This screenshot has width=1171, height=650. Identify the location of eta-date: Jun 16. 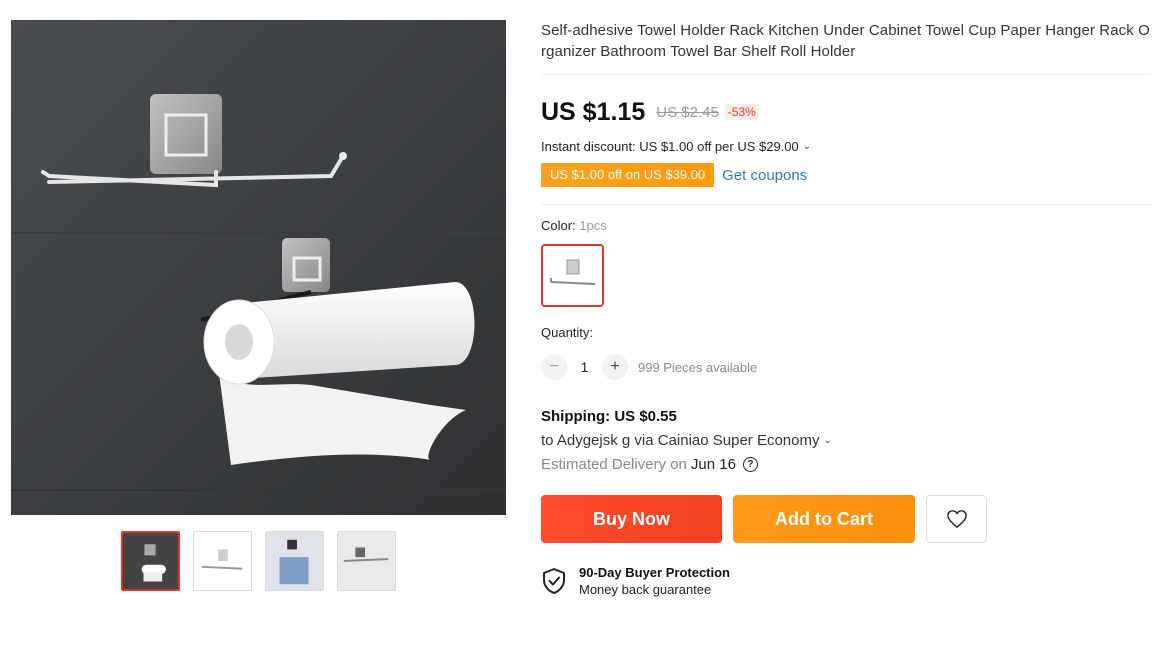
(713, 464).